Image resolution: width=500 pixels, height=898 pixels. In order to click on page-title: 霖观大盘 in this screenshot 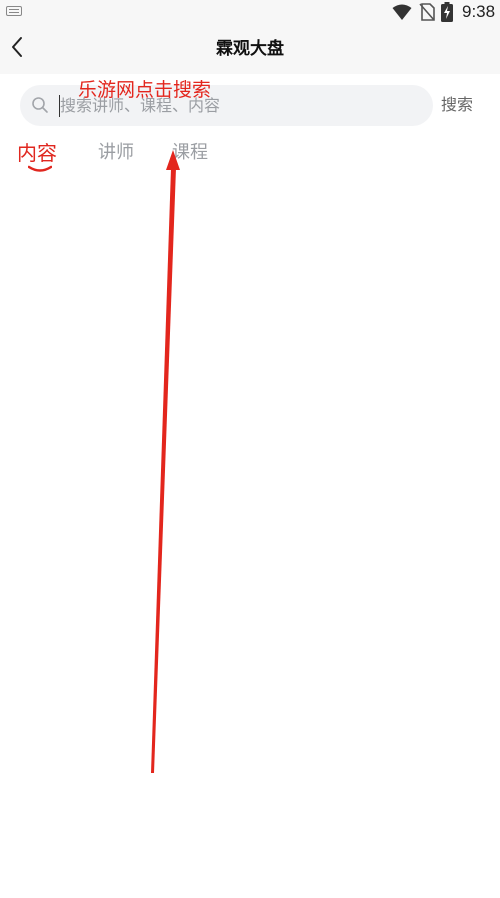, I will do `click(250, 49)`.